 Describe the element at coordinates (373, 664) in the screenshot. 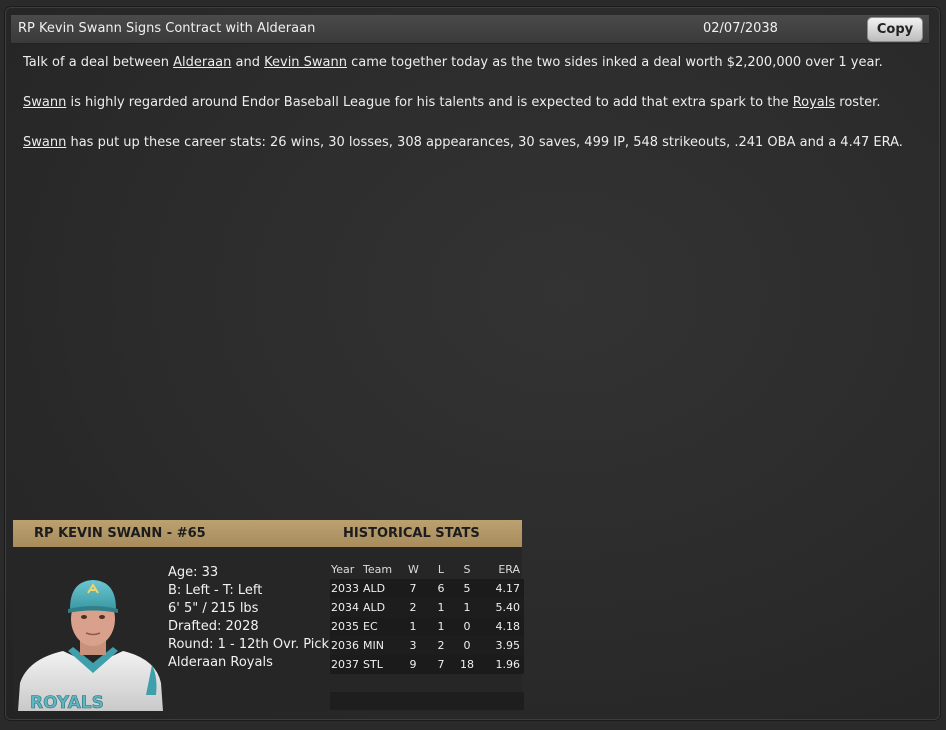

I see `cell-team: STL` at that location.